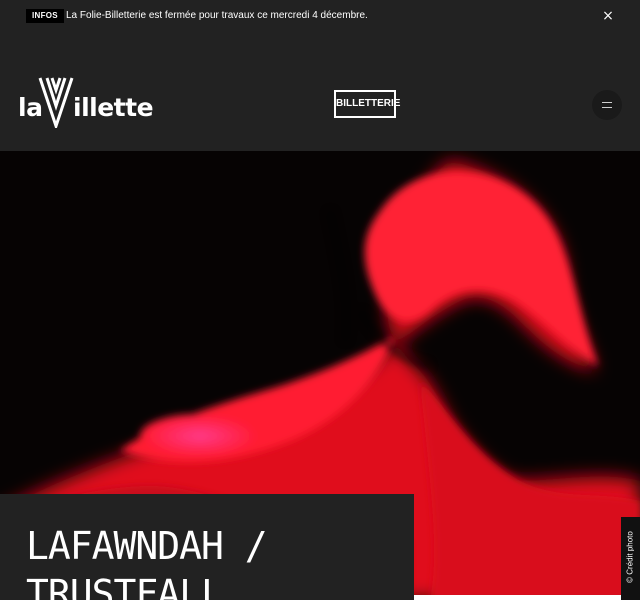  What do you see at coordinates (607, 102) in the screenshot?
I see `hamburger-icon` at bounding box center [607, 102].